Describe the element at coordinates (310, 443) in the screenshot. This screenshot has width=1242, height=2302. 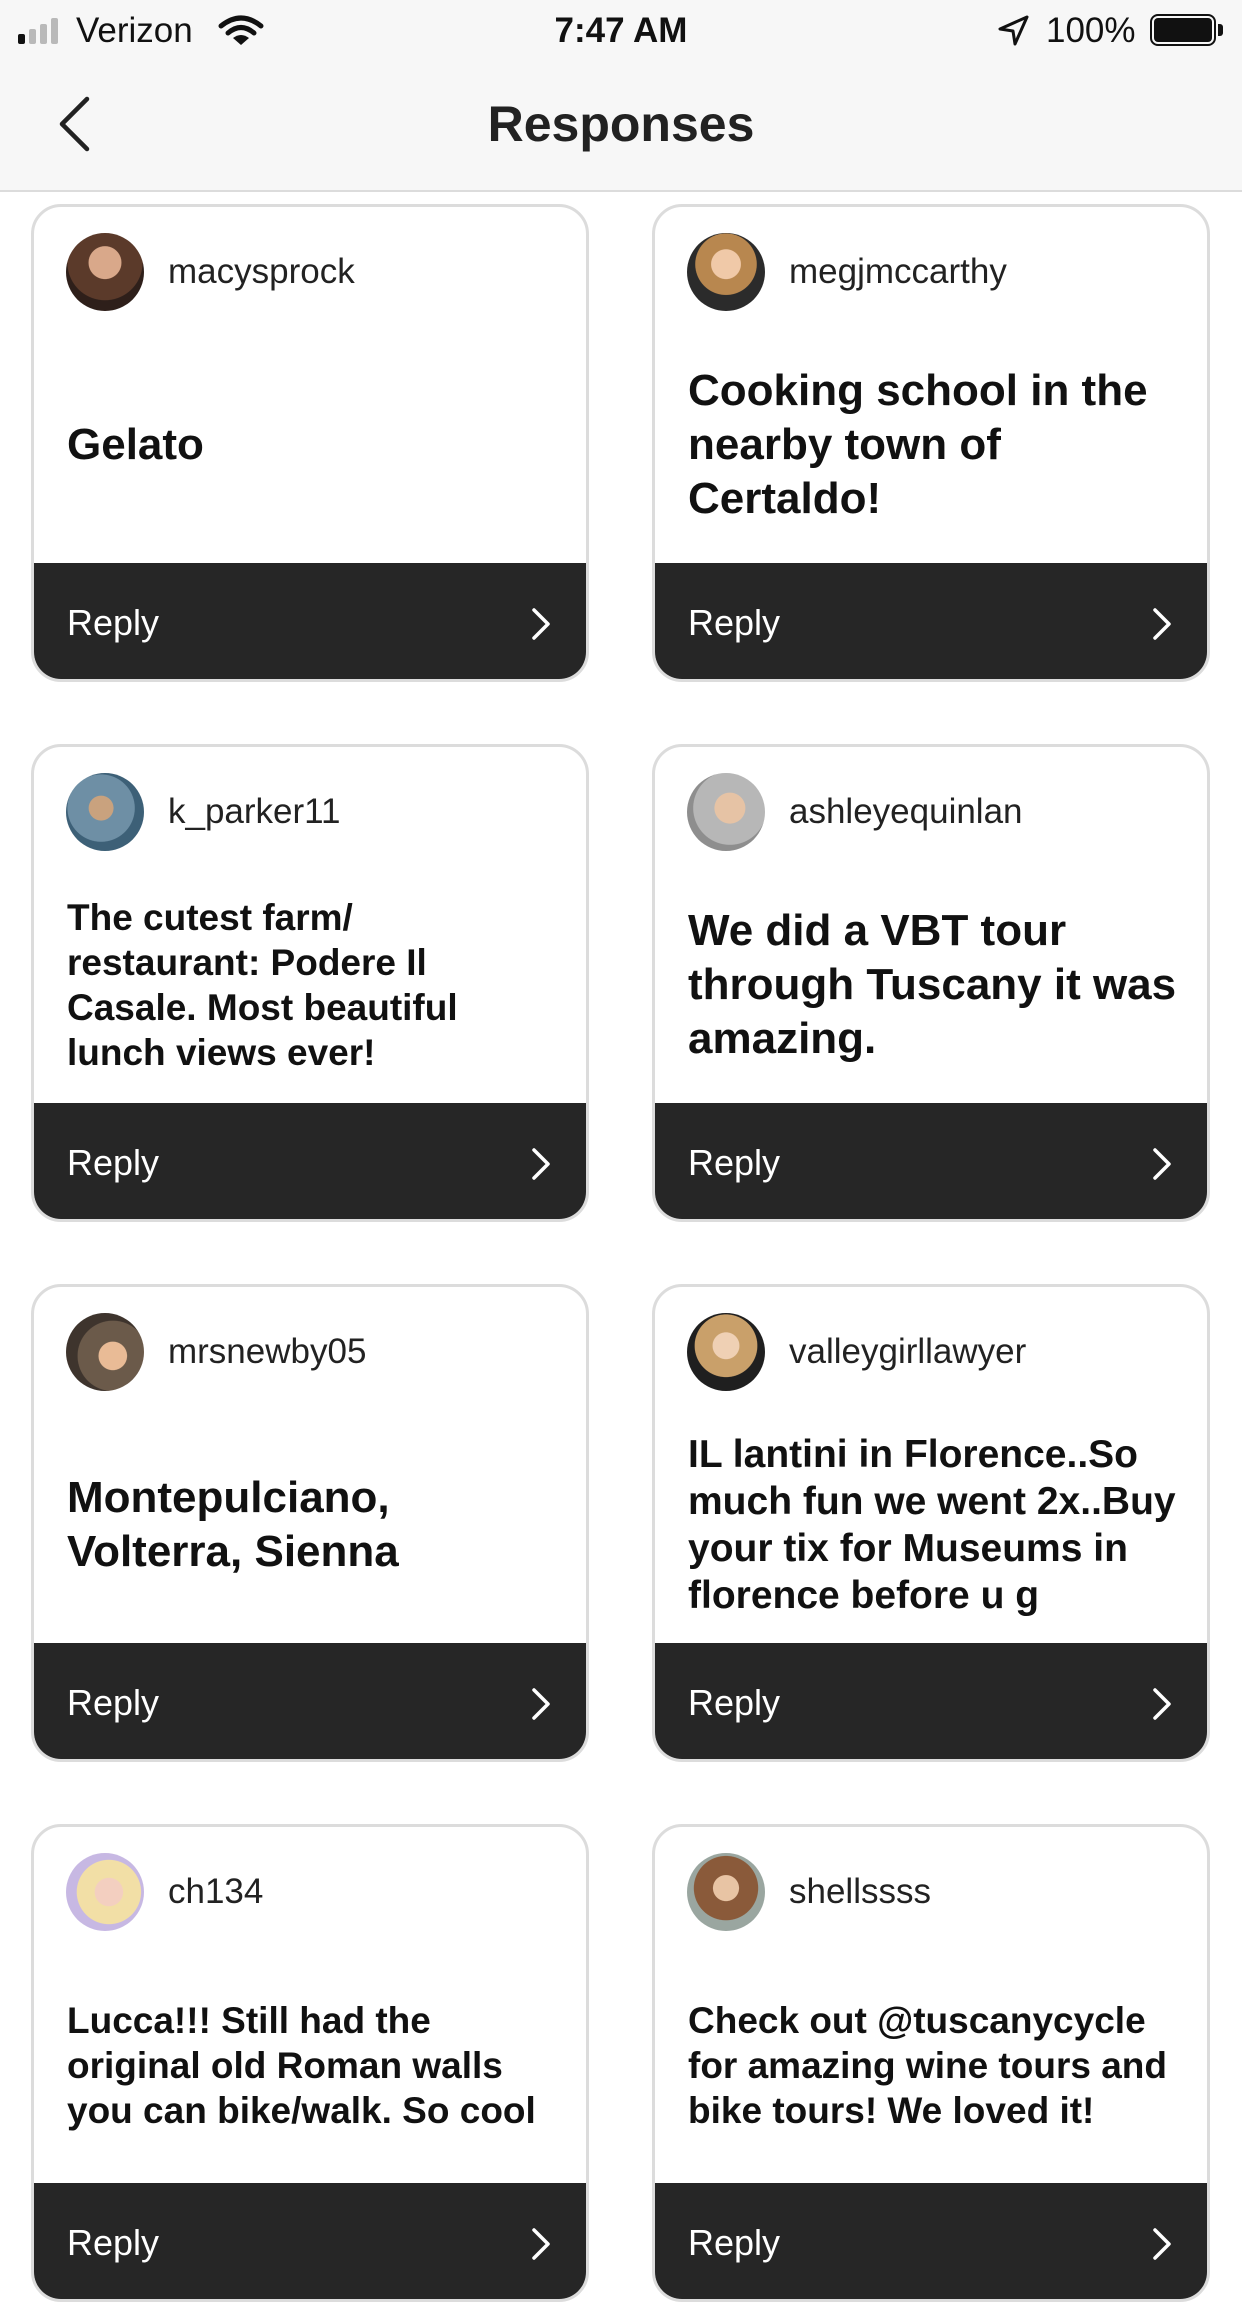
I see `response-card: macysprock Gelato Reply` at that location.